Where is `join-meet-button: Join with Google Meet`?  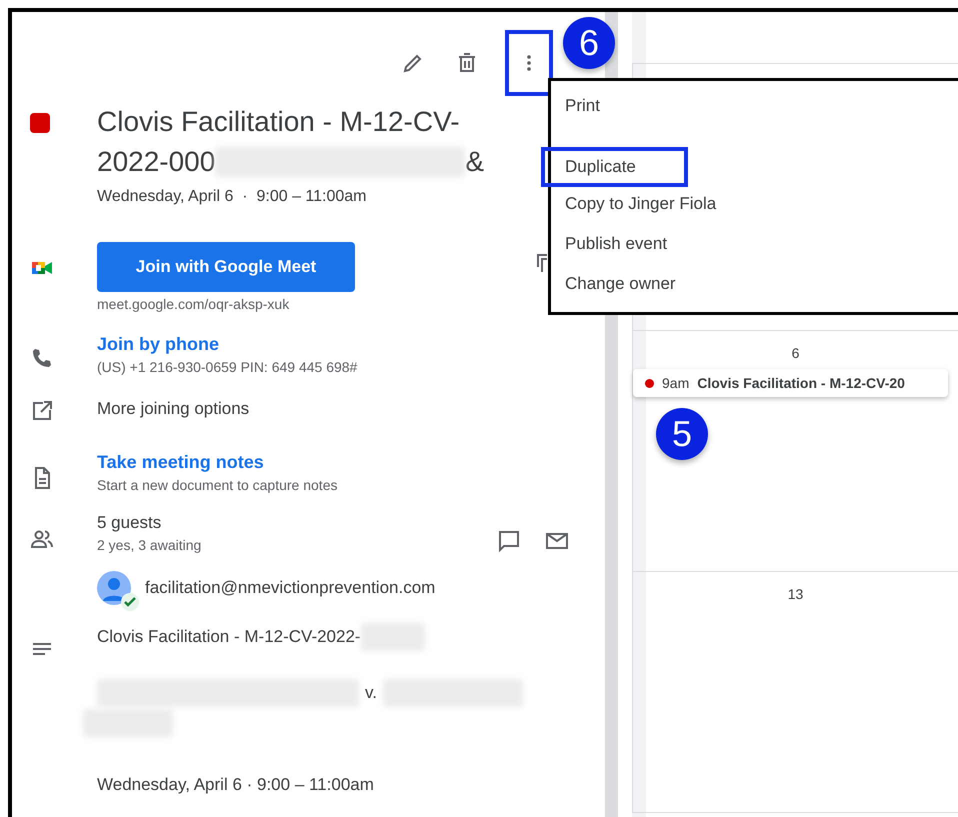 join-meet-button: Join with Google Meet is located at coordinates (226, 267).